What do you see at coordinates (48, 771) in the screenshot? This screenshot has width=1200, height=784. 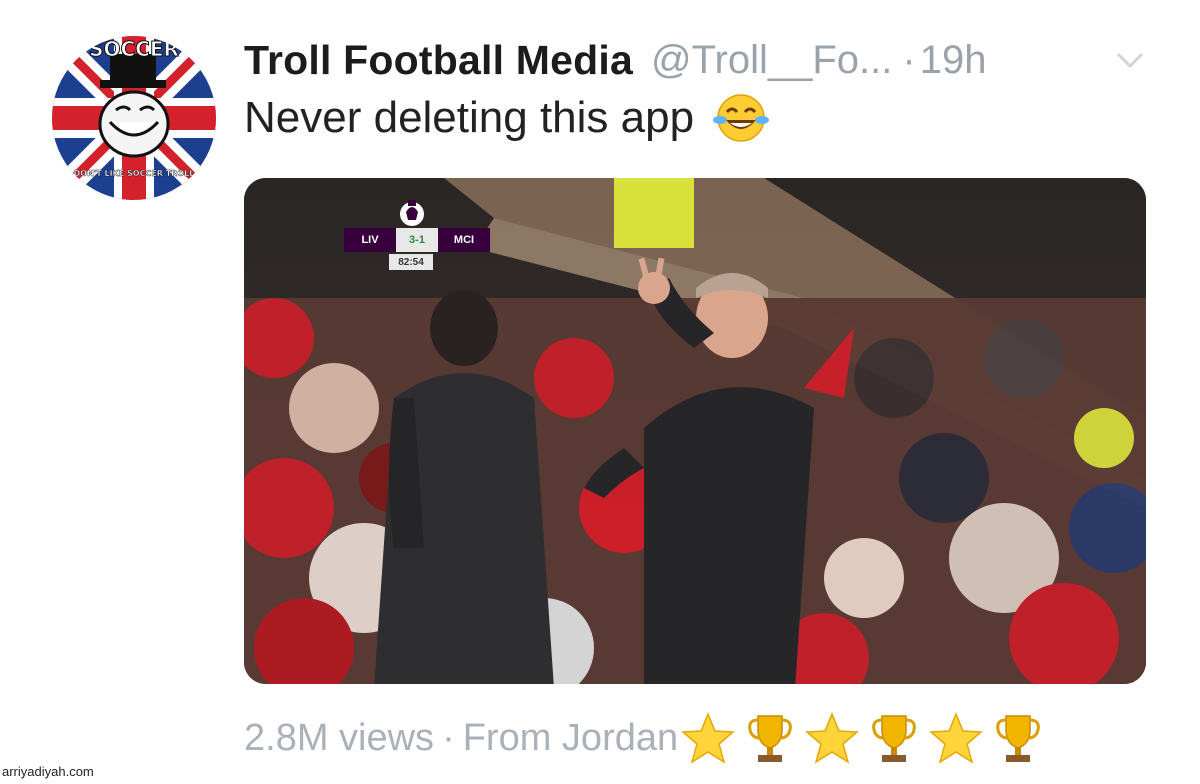 I see `source-watermark: arriyadiyah.com` at bounding box center [48, 771].